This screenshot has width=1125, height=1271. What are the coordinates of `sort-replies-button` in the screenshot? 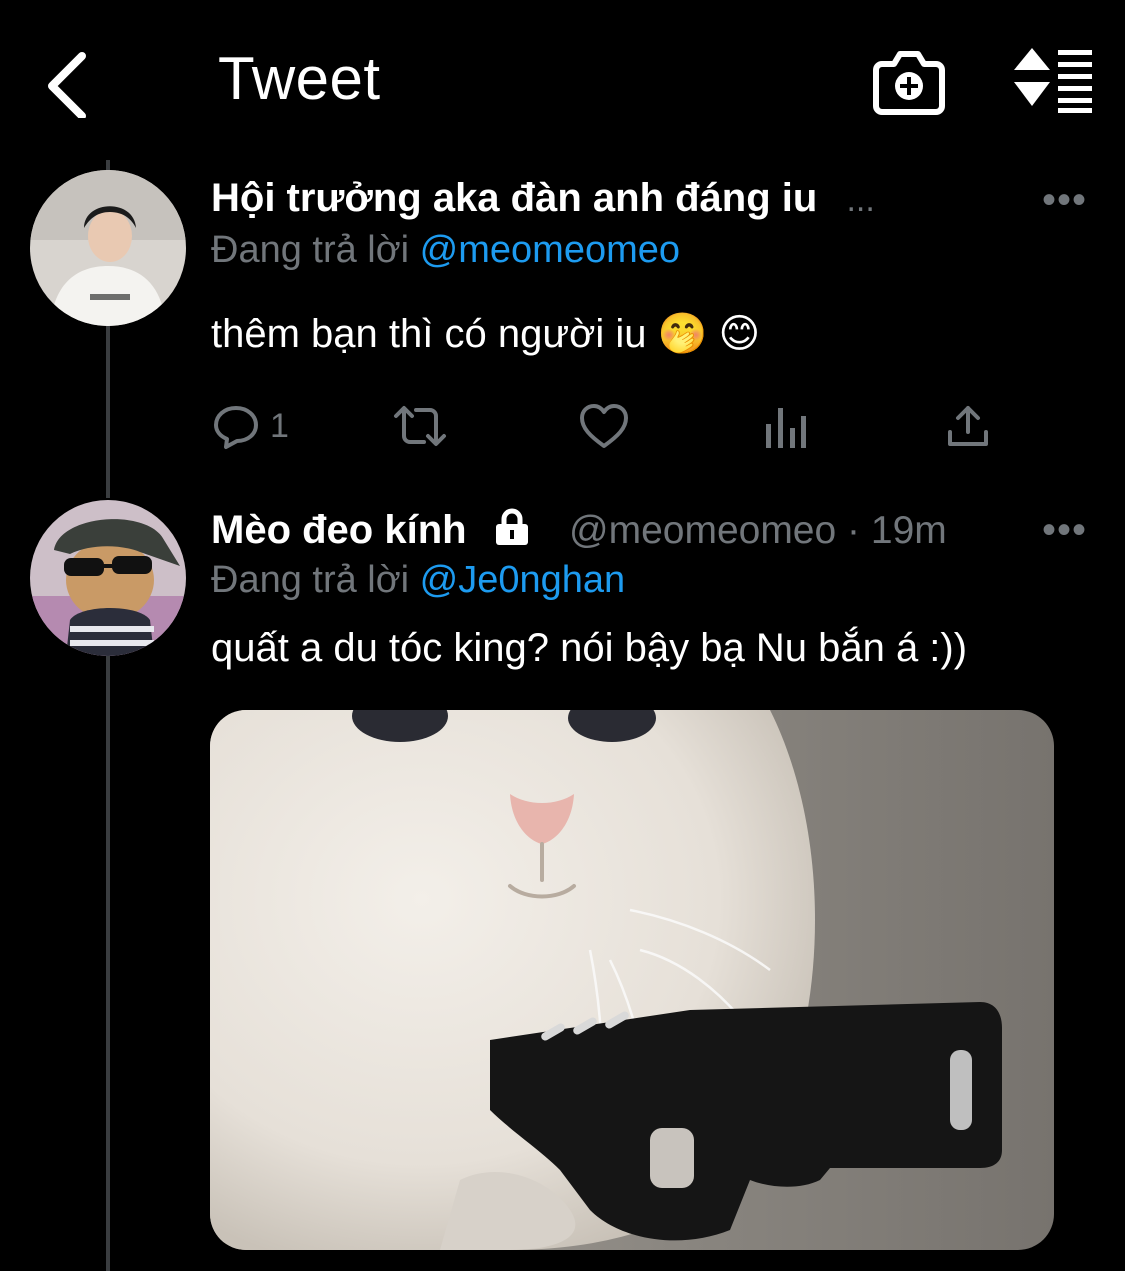 It's located at (1052, 80).